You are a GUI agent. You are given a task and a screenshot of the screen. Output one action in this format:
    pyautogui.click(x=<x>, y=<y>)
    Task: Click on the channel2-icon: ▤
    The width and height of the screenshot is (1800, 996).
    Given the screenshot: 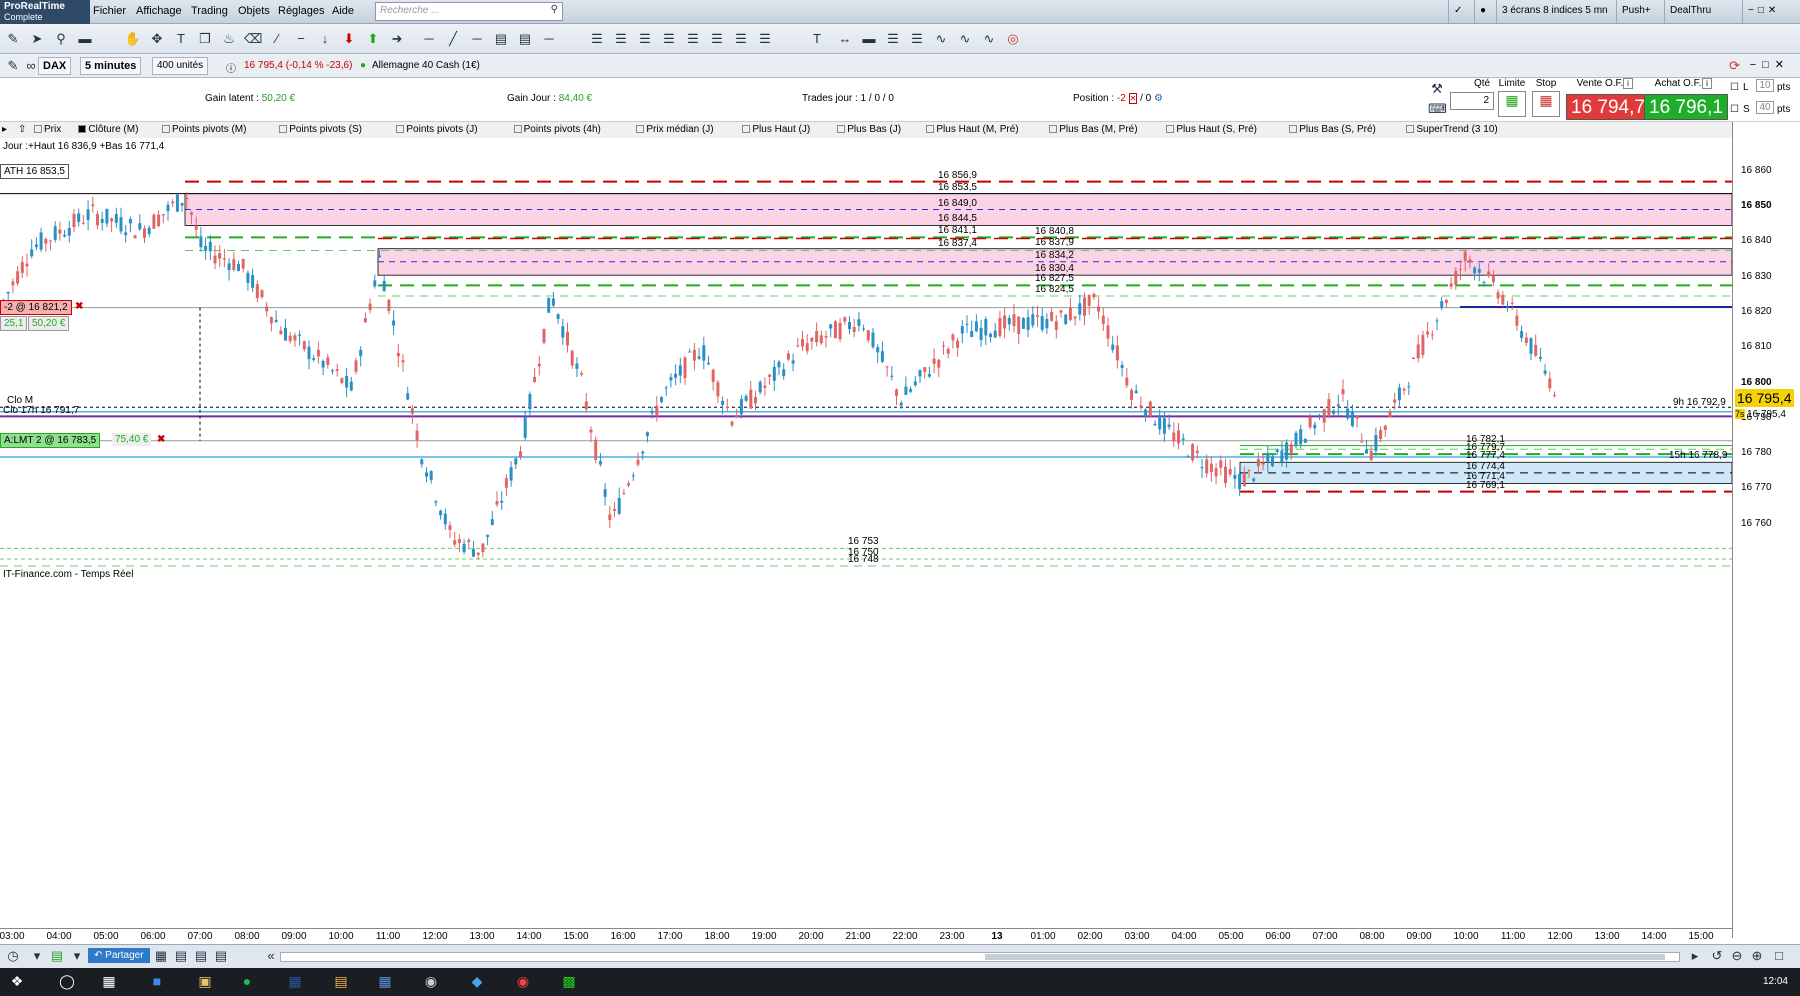 What is the action you would take?
    pyautogui.click(x=525, y=39)
    